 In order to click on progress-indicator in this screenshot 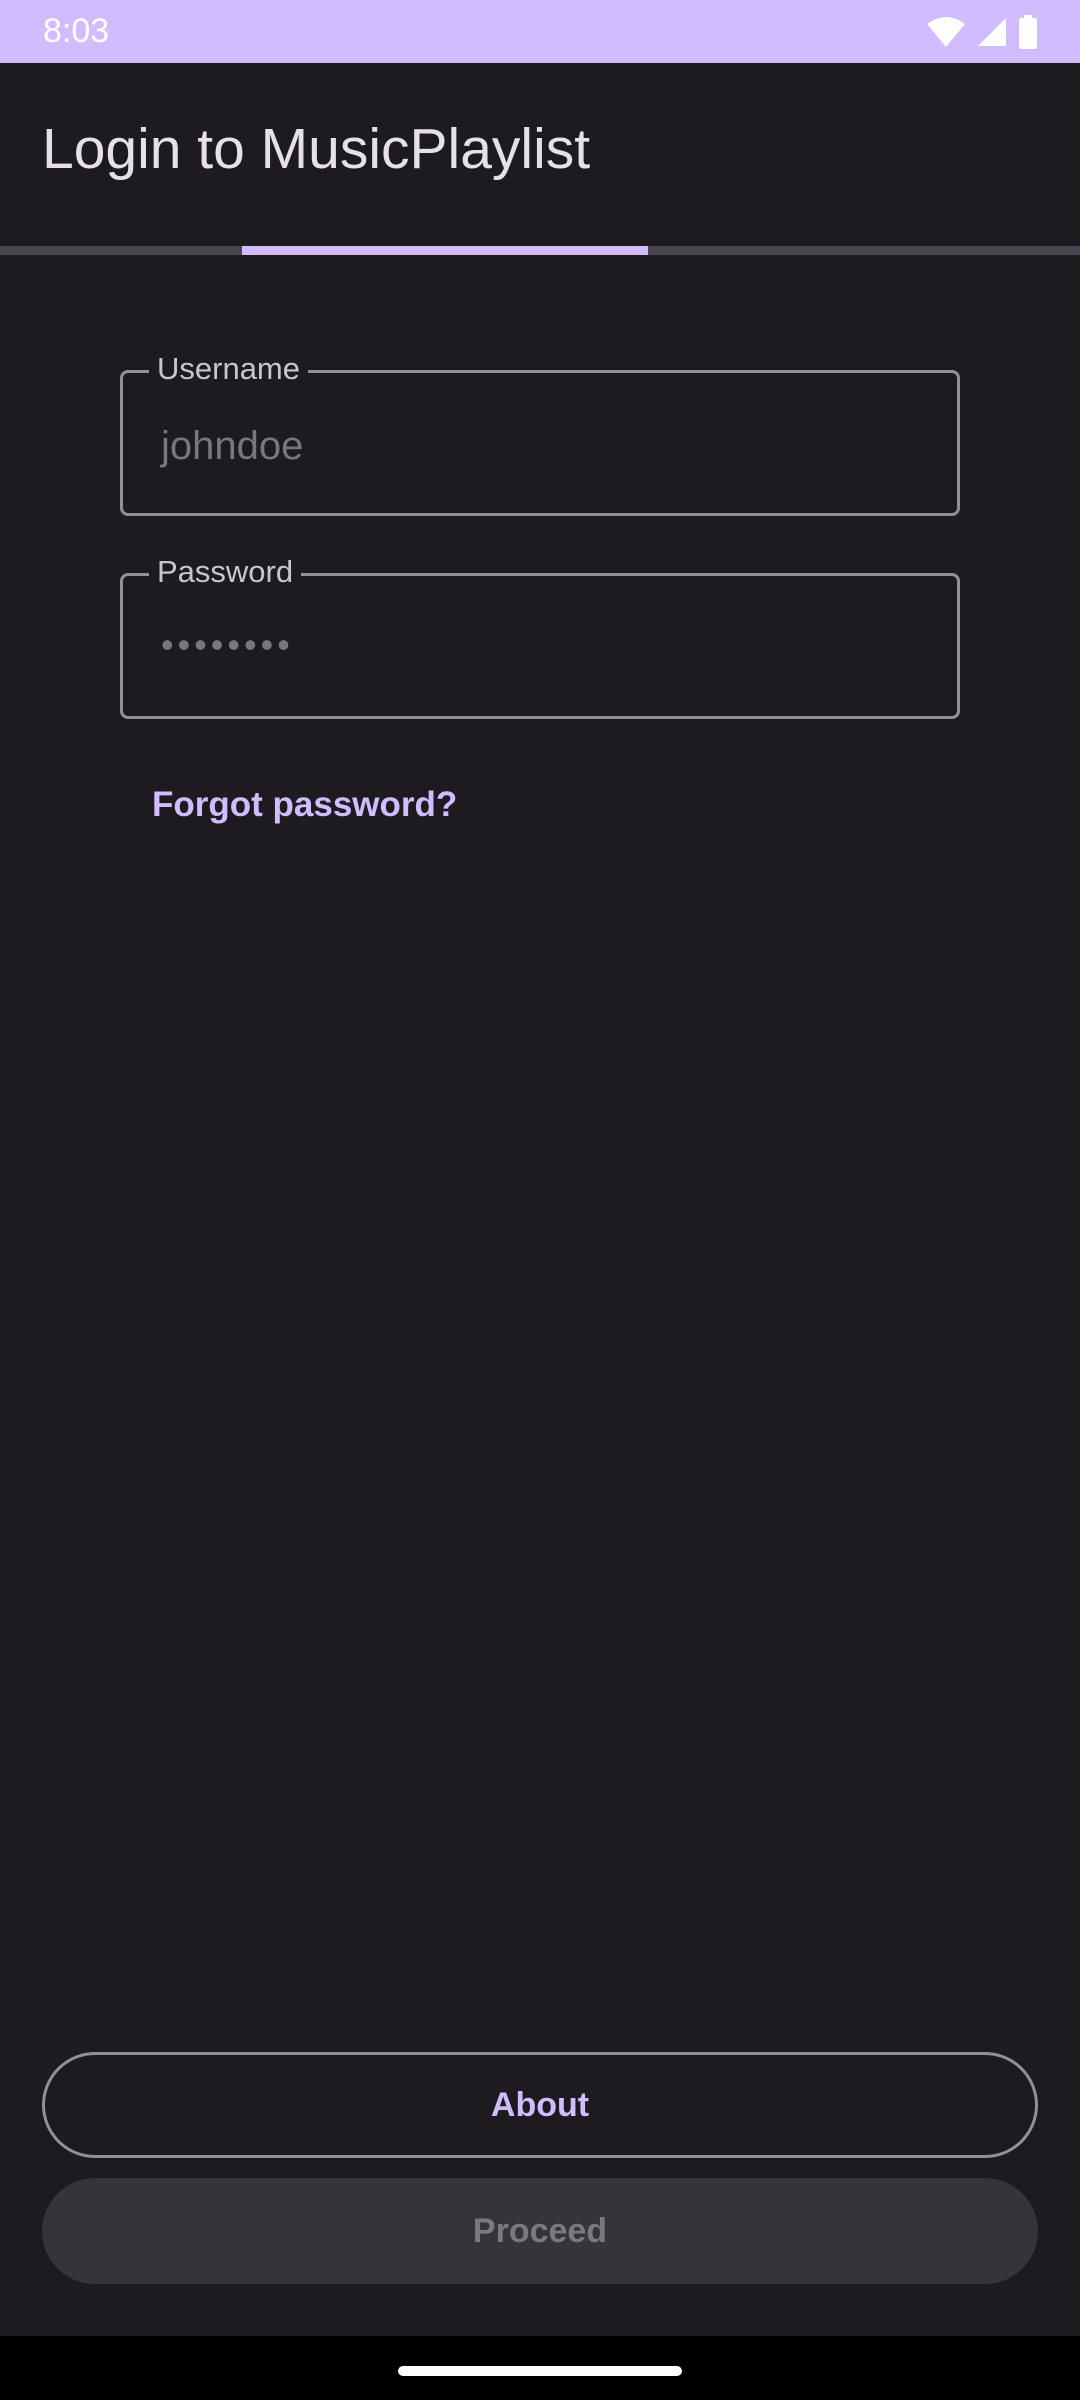, I will do `click(444, 250)`.